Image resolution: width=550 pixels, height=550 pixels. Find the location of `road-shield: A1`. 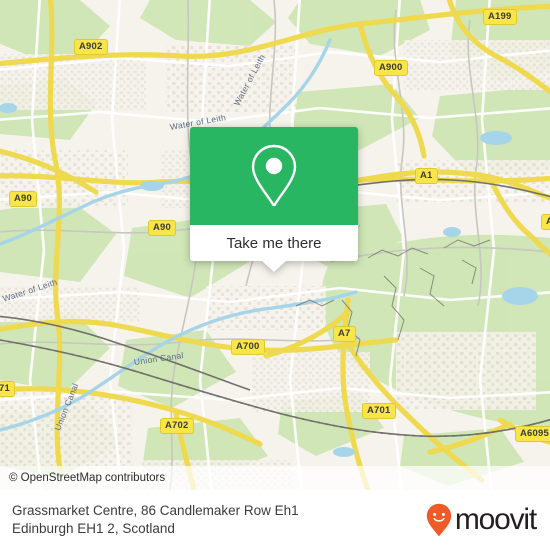

road-shield: A1 is located at coordinates (426, 176).